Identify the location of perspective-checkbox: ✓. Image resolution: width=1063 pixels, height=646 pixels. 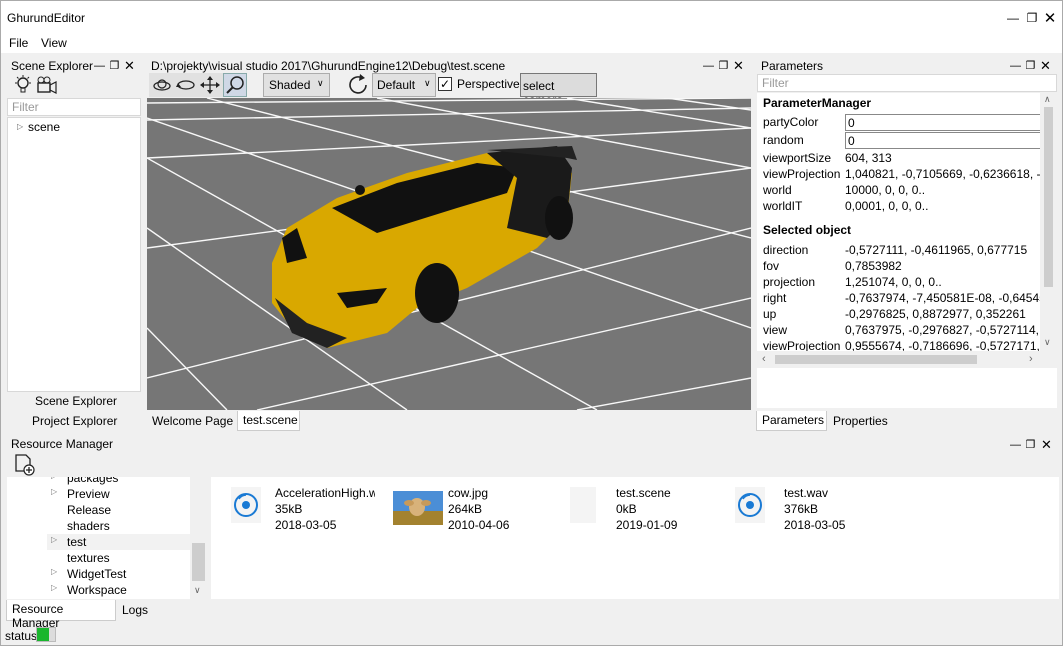
(445, 84).